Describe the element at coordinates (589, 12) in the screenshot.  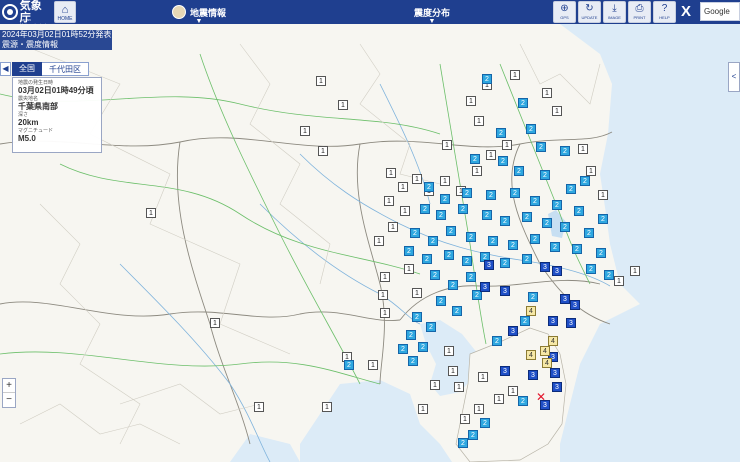
I see `update-button: ↻ UPDATE` at that location.